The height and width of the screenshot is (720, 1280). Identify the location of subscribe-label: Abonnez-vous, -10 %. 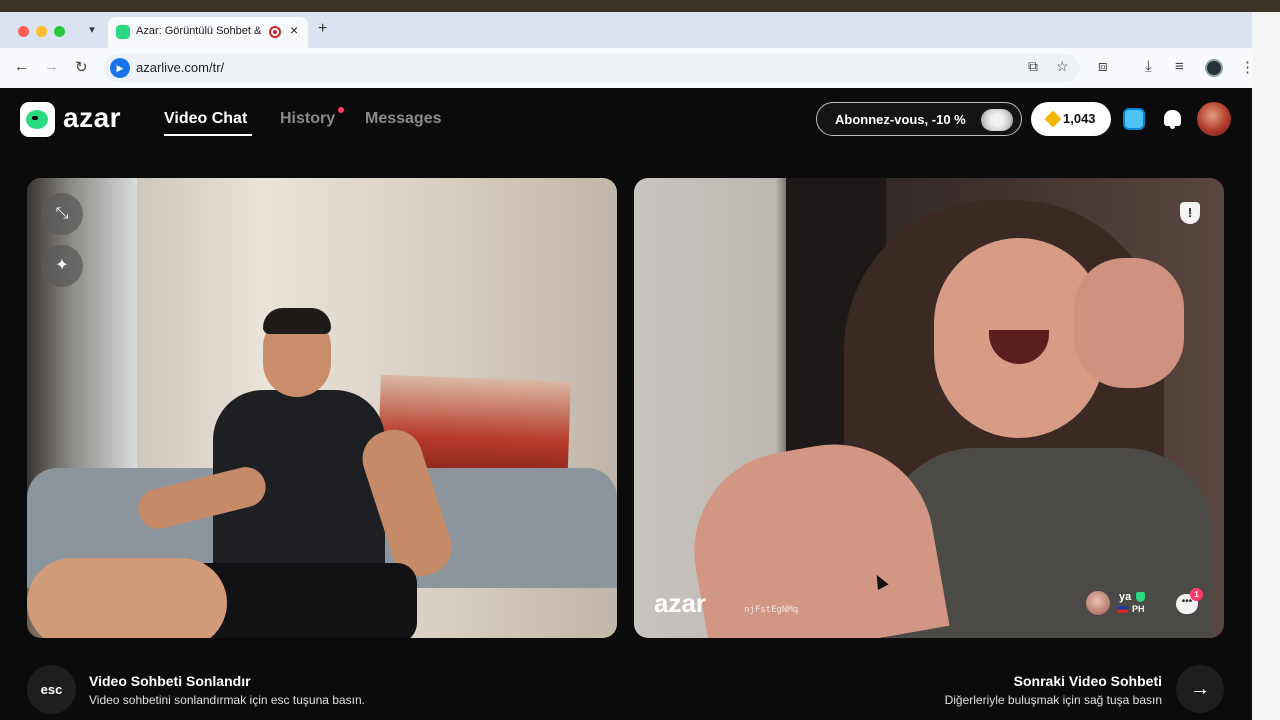
(900, 119).